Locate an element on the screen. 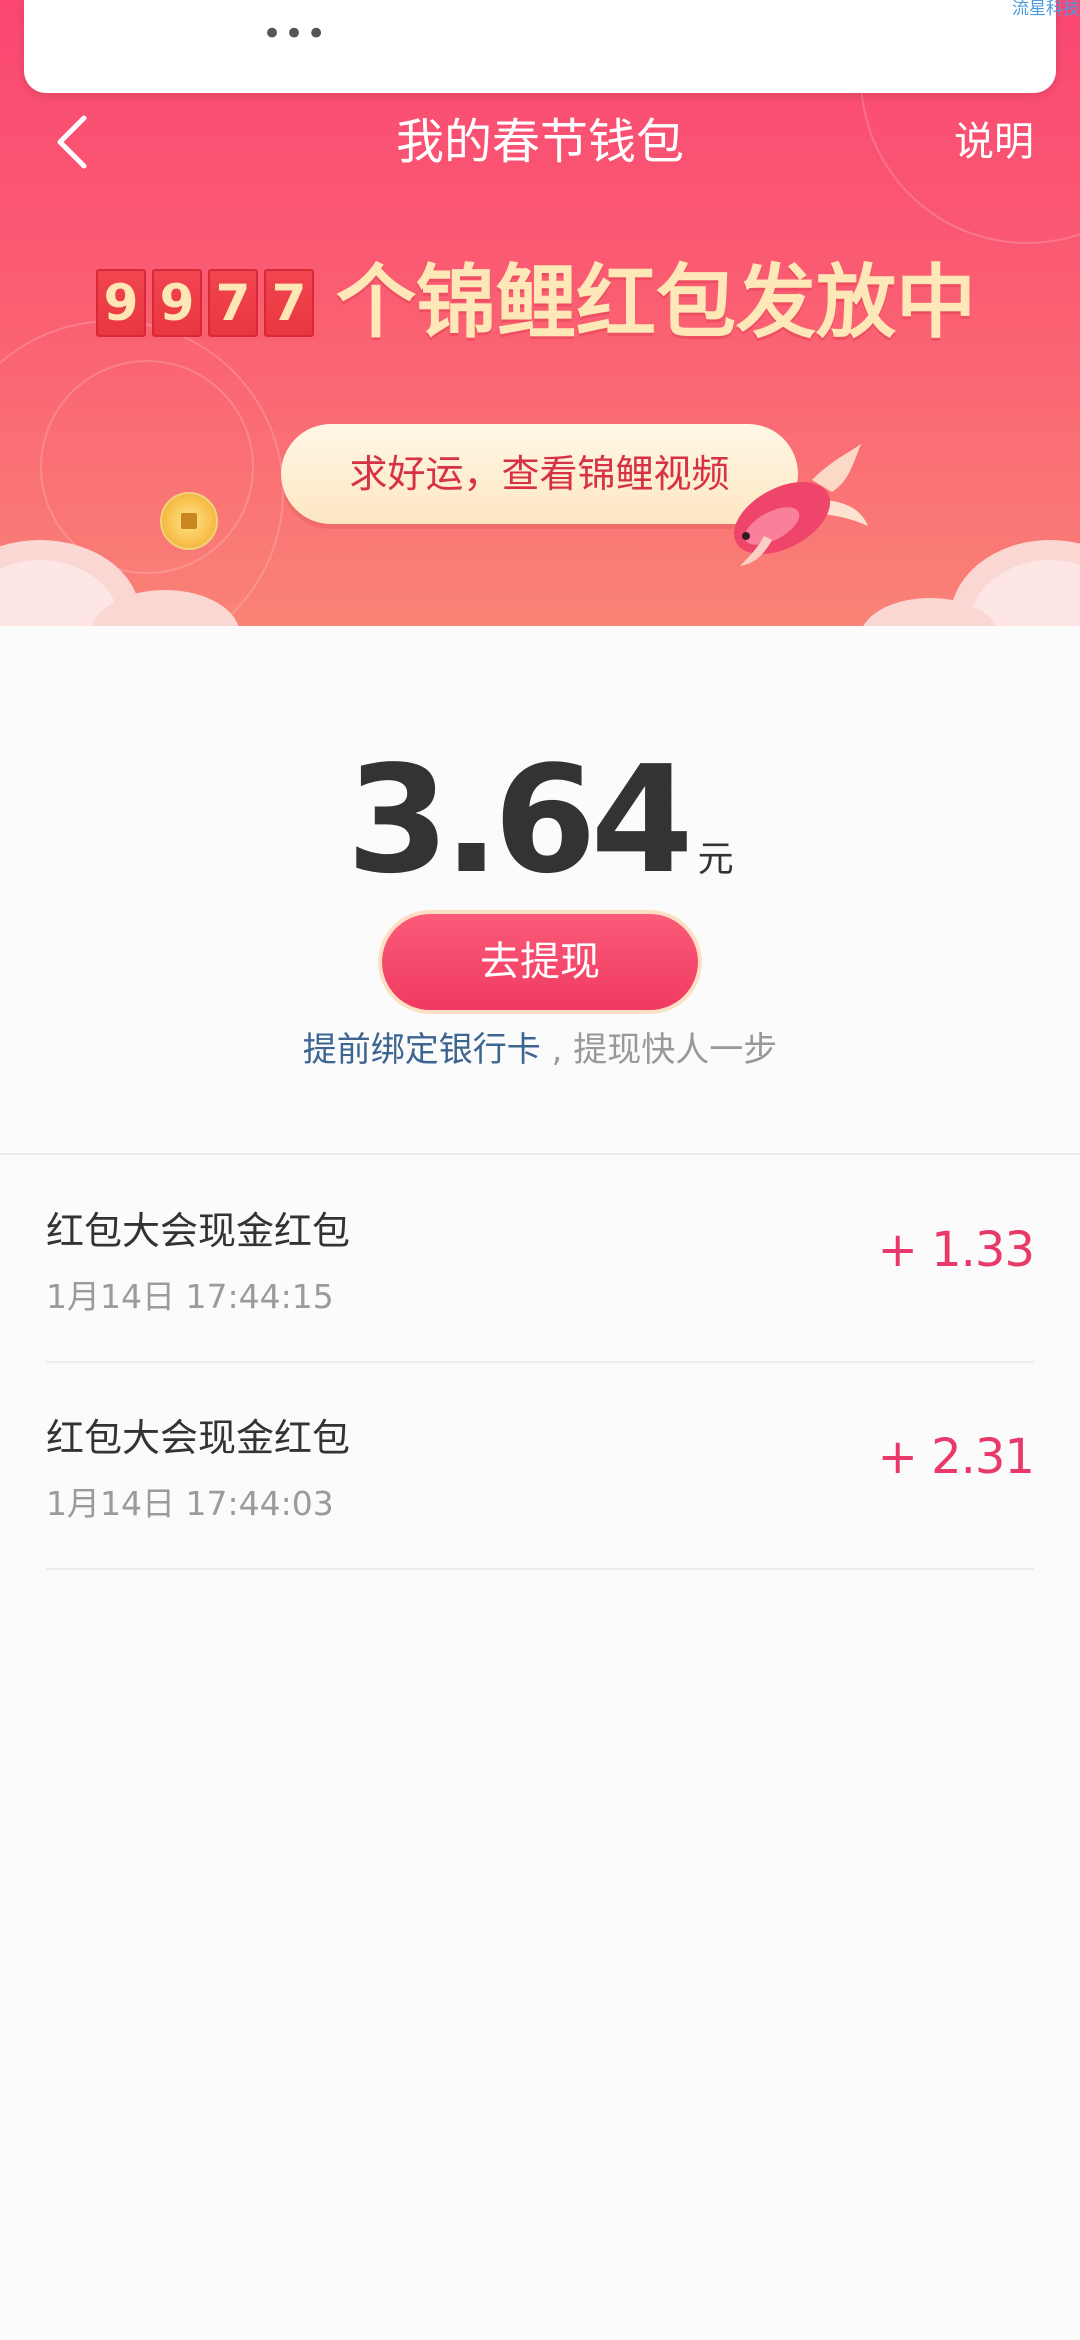 This screenshot has height=2340, width=1080. transaction-row: 红包大会现金红包 1月14日 17:44:15 + 1.33 is located at coordinates (540, 1259).